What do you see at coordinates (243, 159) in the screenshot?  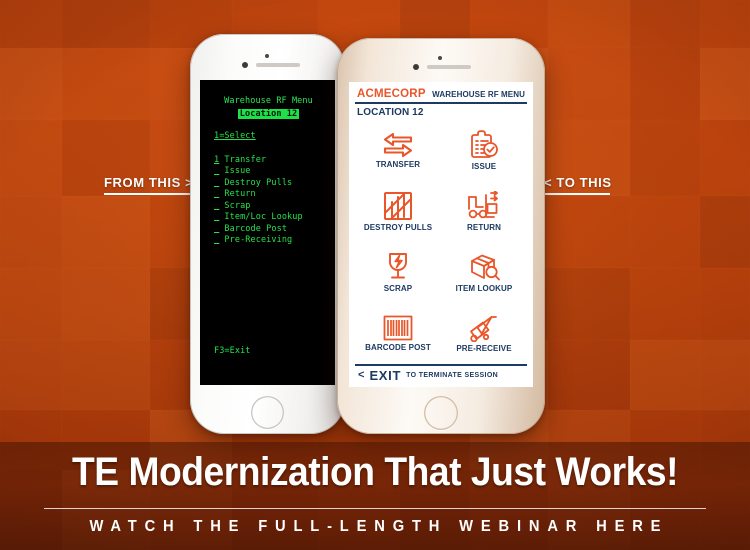 I see `terminal-menu-item-label: Transfer` at bounding box center [243, 159].